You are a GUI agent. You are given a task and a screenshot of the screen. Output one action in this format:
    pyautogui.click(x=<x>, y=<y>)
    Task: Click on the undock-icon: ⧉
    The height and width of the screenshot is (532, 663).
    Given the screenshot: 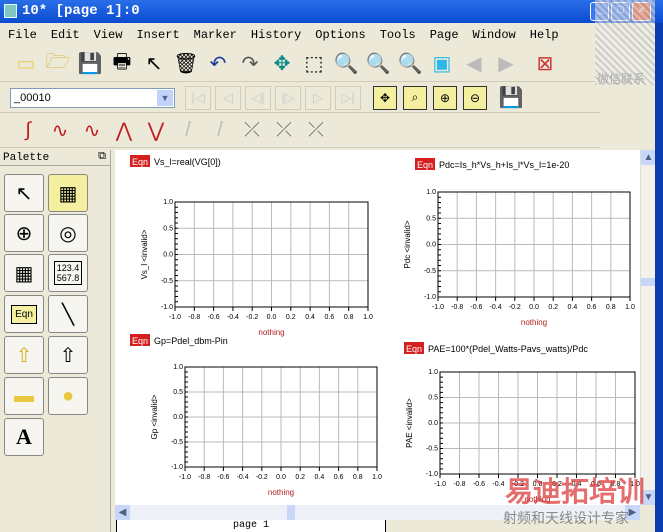 What is the action you would take?
    pyautogui.click(x=102, y=157)
    